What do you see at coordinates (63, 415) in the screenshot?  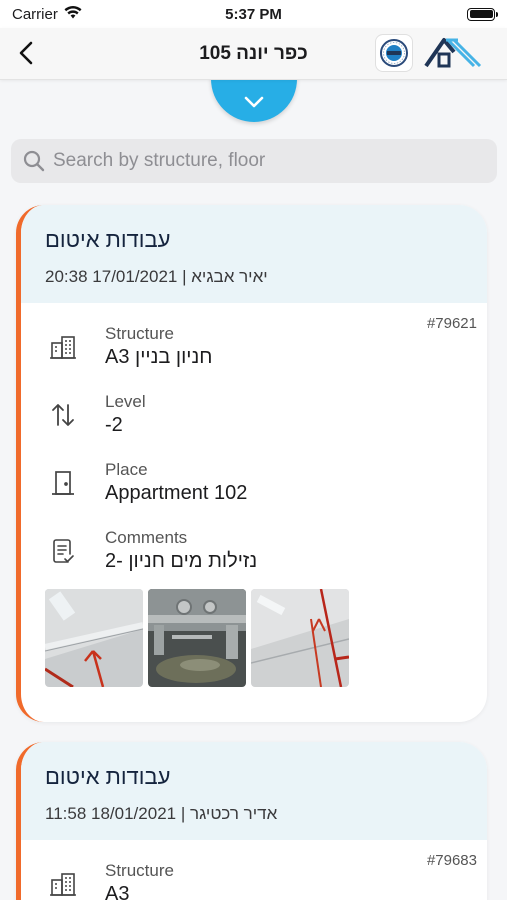 I see `sort-arrows-icon` at bounding box center [63, 415].